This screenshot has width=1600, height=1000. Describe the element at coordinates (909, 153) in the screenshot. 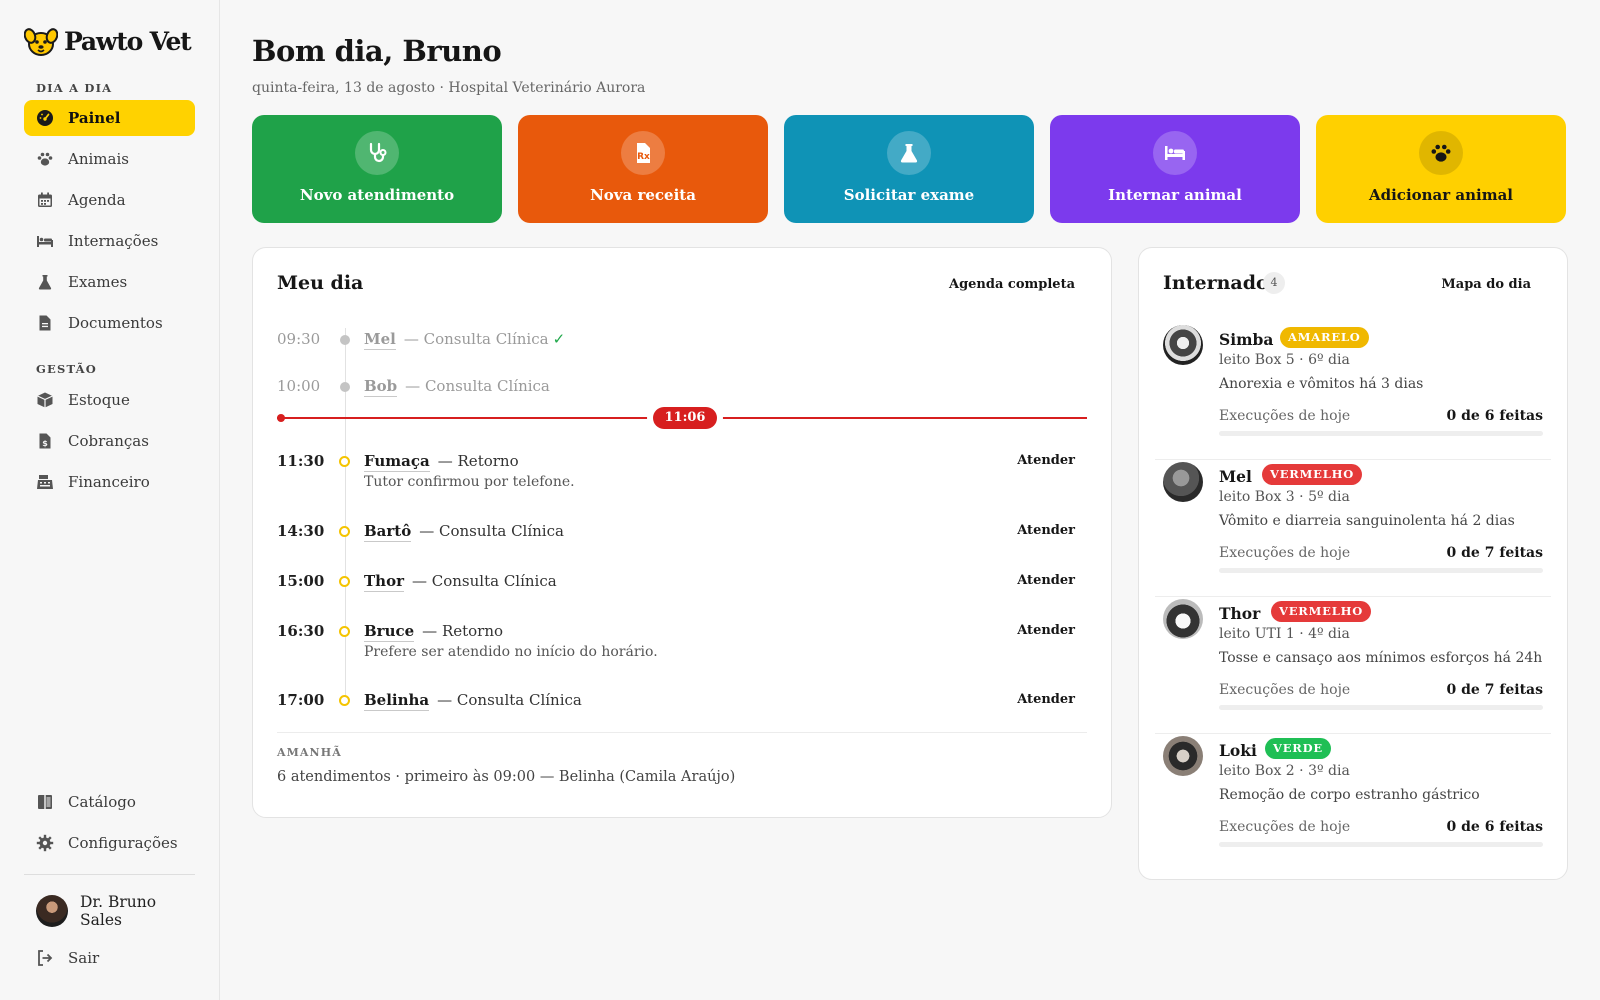

I see `flask-icon` at that location.